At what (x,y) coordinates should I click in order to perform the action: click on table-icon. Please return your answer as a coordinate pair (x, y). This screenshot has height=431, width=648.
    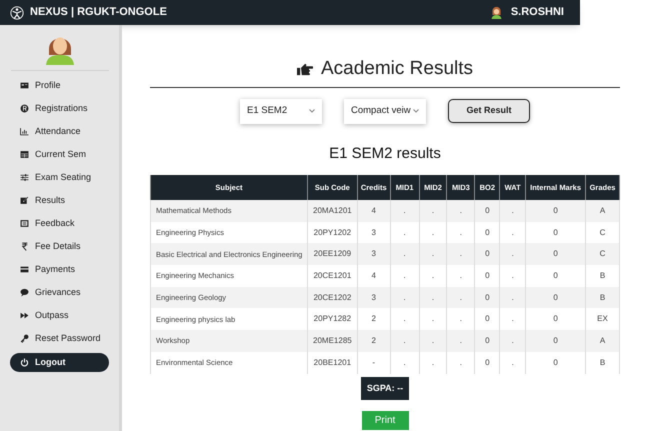
    Looking at the image, I should click on (24, 154).